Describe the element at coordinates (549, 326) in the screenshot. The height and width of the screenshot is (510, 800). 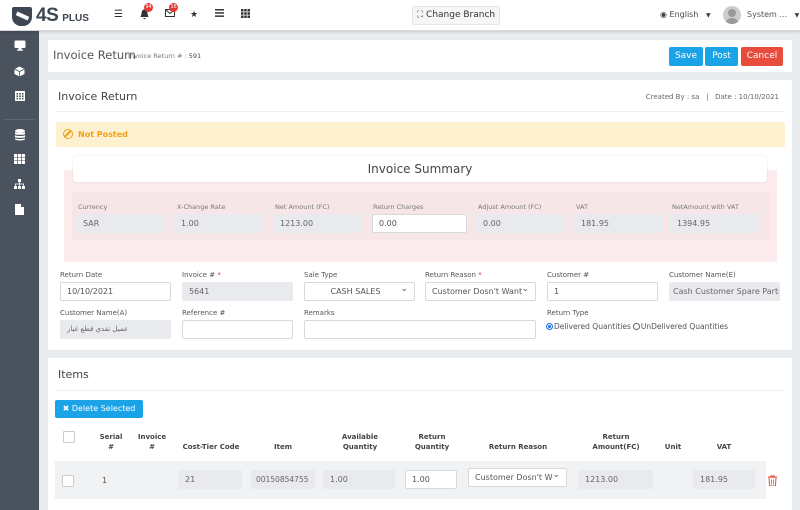
I see `radio-delivered-quantities` at that location.